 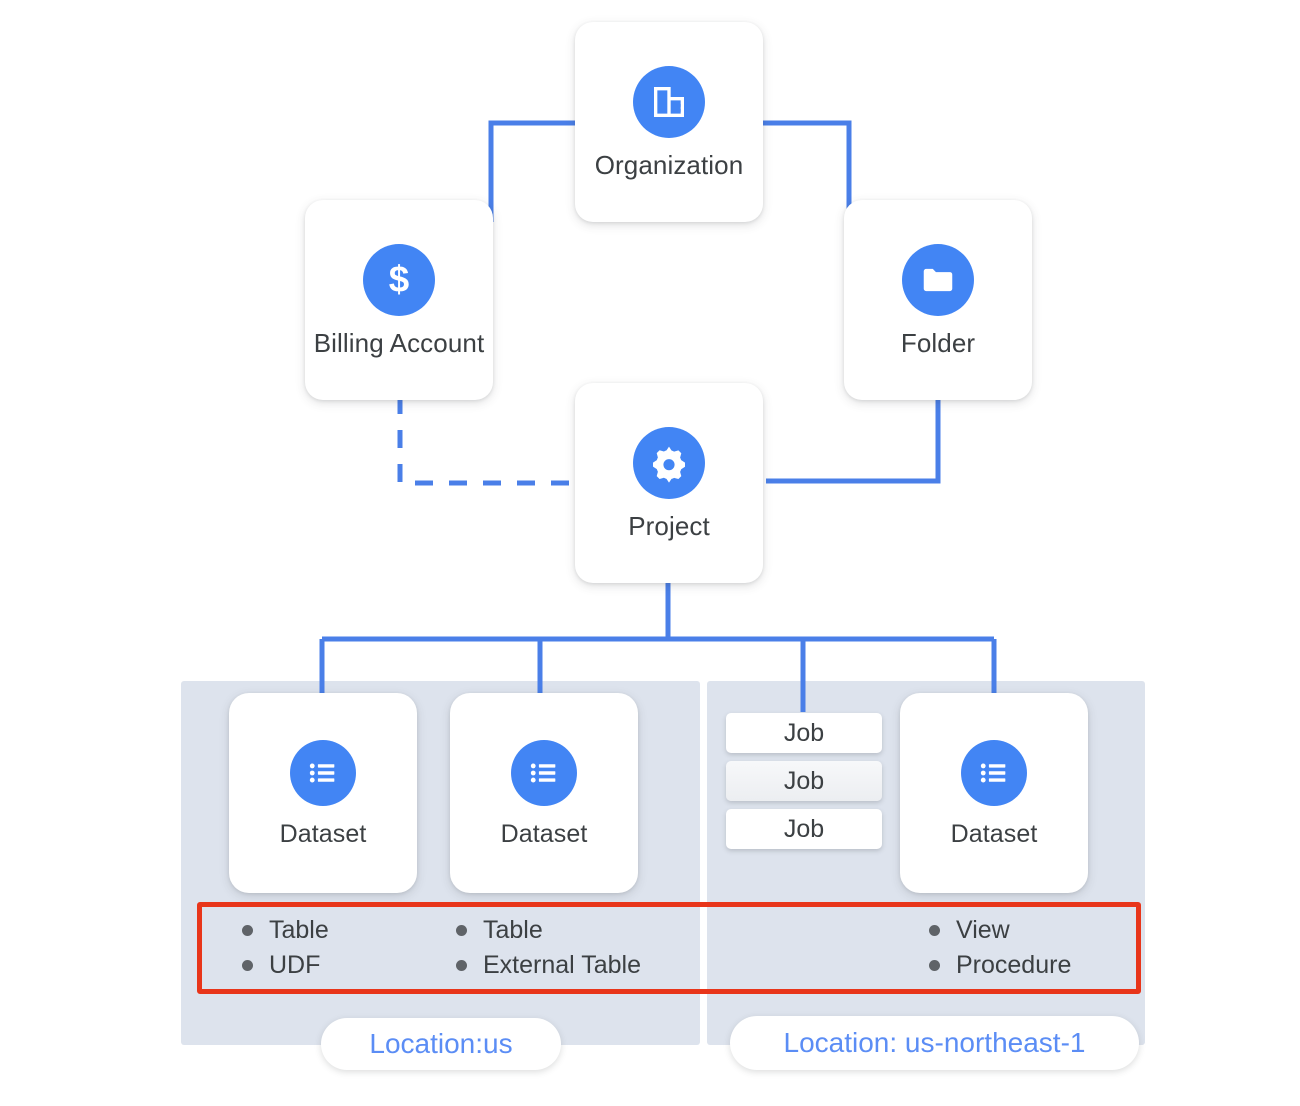 What do you see at coordinates (1000, 948) in the screenshot?
I see `resource-list-dataset-3: View Procedure` at bounding box center [1000, 948].